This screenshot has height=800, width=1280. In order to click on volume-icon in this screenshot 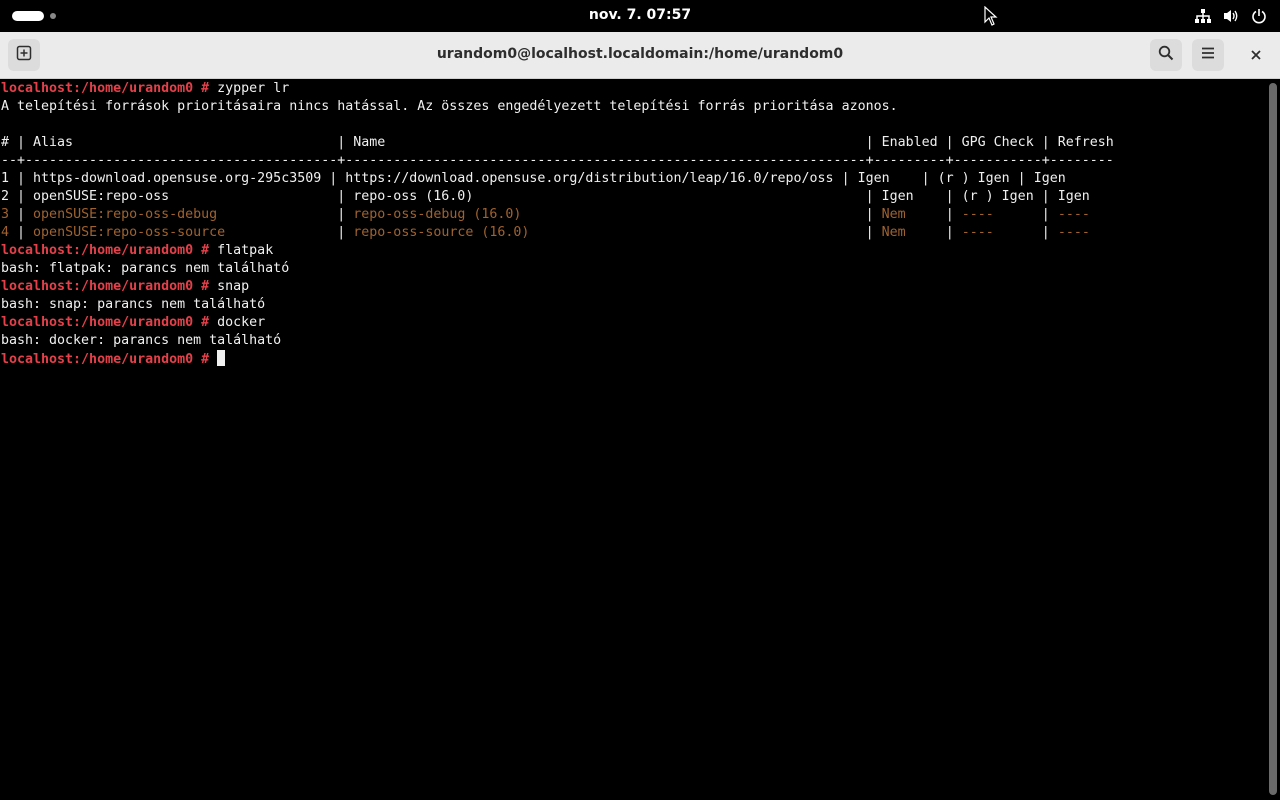, I will do `click(1231, 16)`.